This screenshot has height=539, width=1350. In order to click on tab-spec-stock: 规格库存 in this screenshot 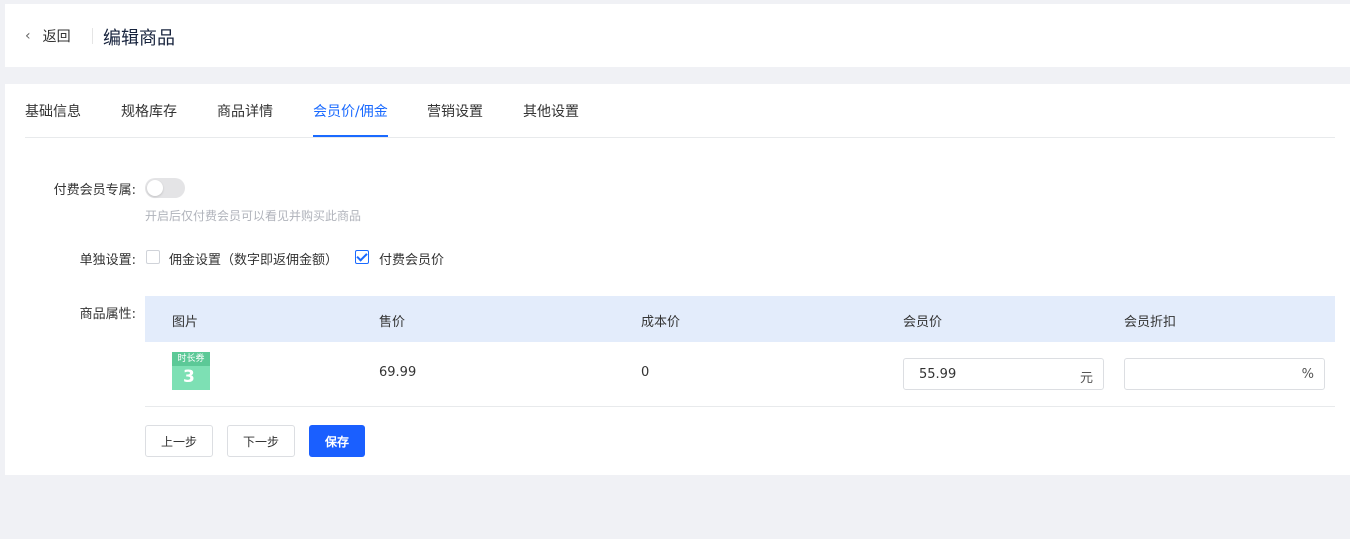, I will do `click(149, 119)`.